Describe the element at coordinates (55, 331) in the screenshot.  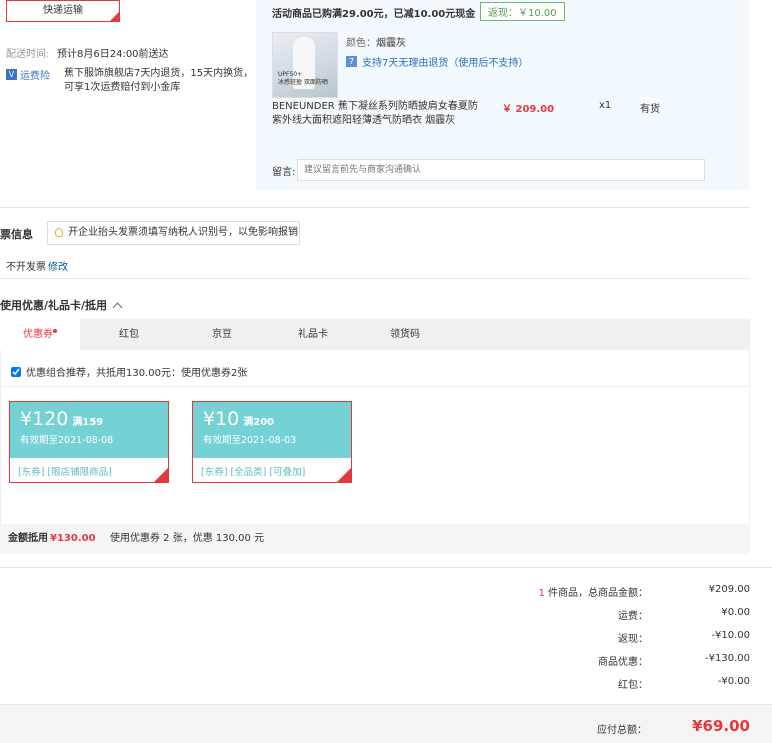
I see `red-dot-icon` at that location.